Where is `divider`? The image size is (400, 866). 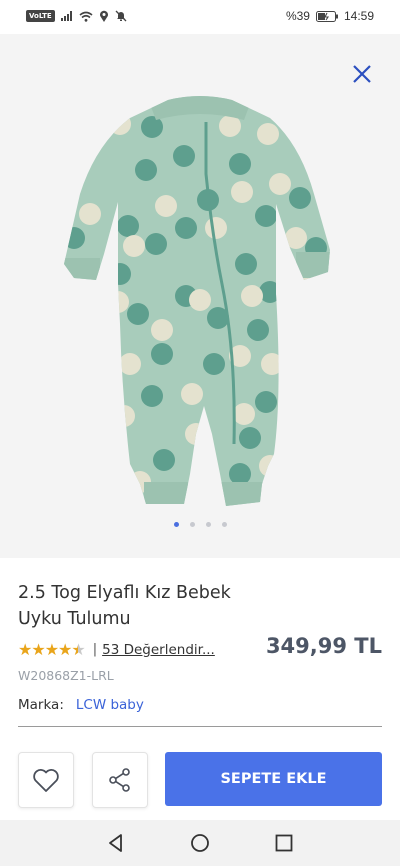 divider is located at coordinates (200, 726).